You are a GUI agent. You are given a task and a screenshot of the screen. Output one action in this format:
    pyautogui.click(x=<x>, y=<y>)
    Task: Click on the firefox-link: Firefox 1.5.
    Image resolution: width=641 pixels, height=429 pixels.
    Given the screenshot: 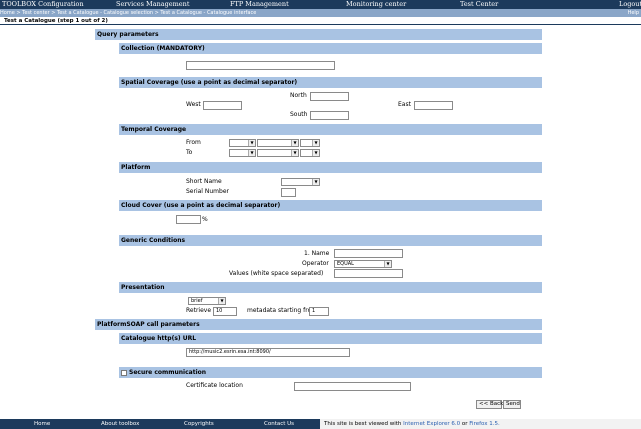 What is the action you would take?
    pyautogui.click(x=484, y=424)
    